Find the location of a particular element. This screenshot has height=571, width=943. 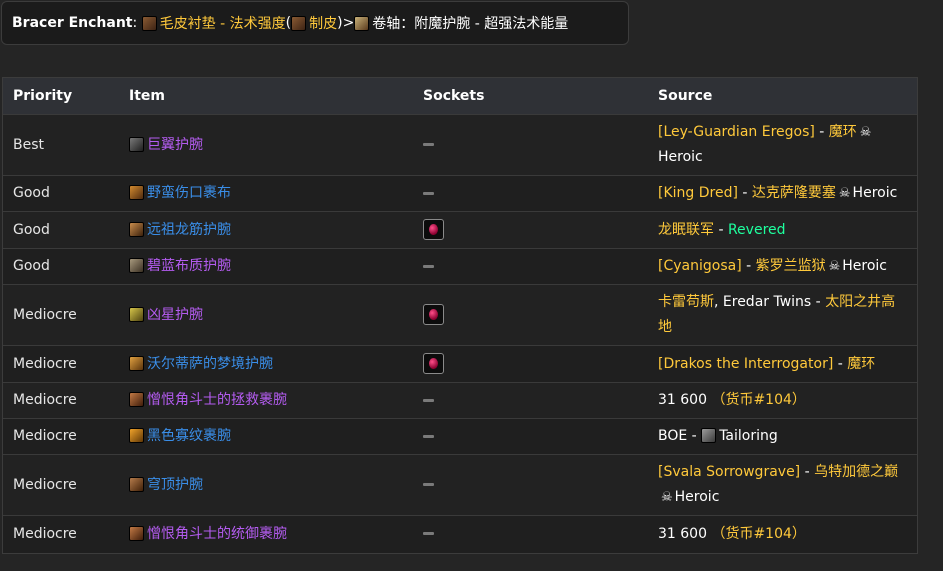

source-cell: [King Dred] - 达克萨隆要塞 ☠ Heroic is located at coordinates (782, 193).